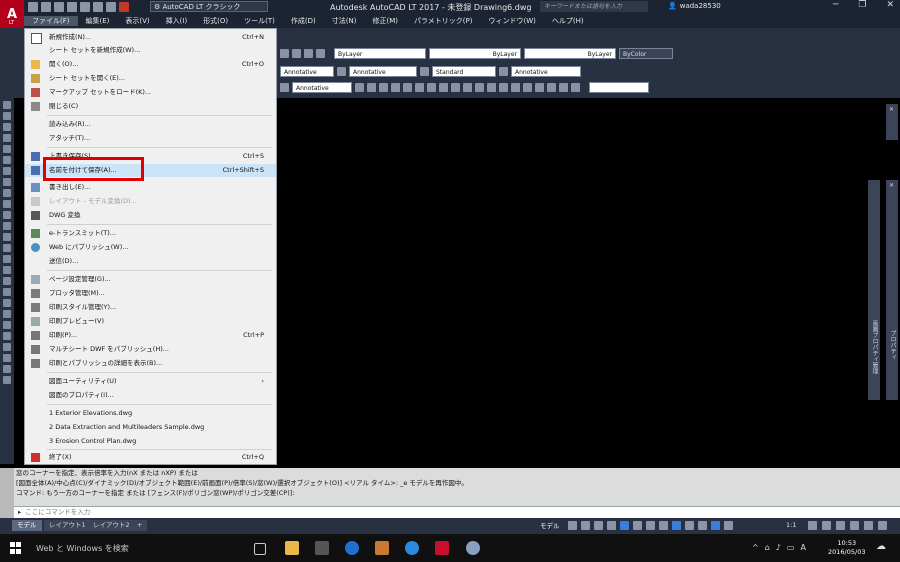  Describe the element at coordinates (7, 270) in the screenshot. I see `gradient-icon` at that location.